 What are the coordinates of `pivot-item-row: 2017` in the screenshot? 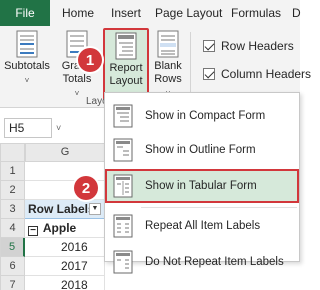 It's located at (65, 266).